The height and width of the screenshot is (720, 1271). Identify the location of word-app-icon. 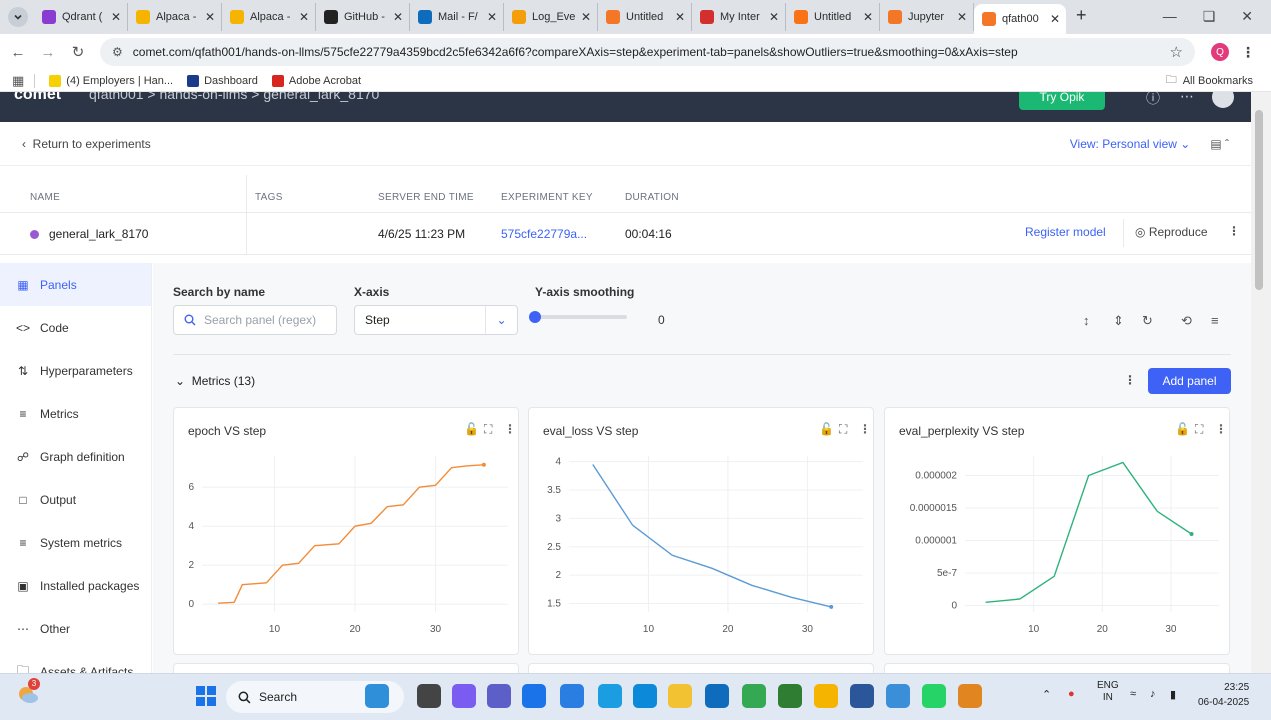
(862, 696).